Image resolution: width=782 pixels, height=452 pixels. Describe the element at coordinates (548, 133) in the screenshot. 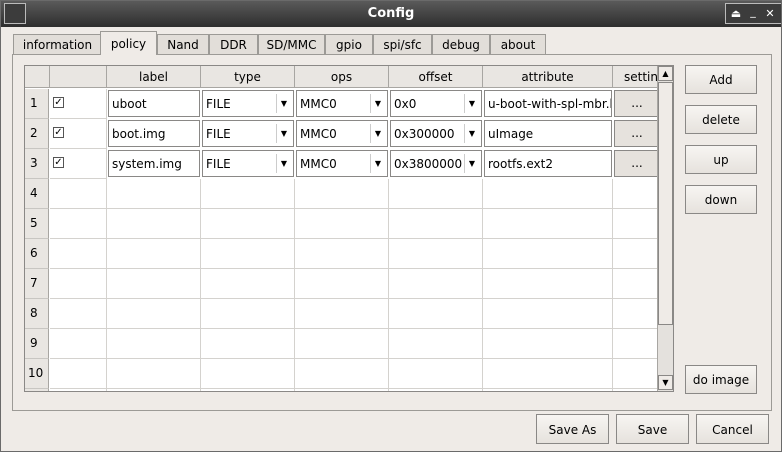

I see `row-2-attribute-field: uImage` at that location.